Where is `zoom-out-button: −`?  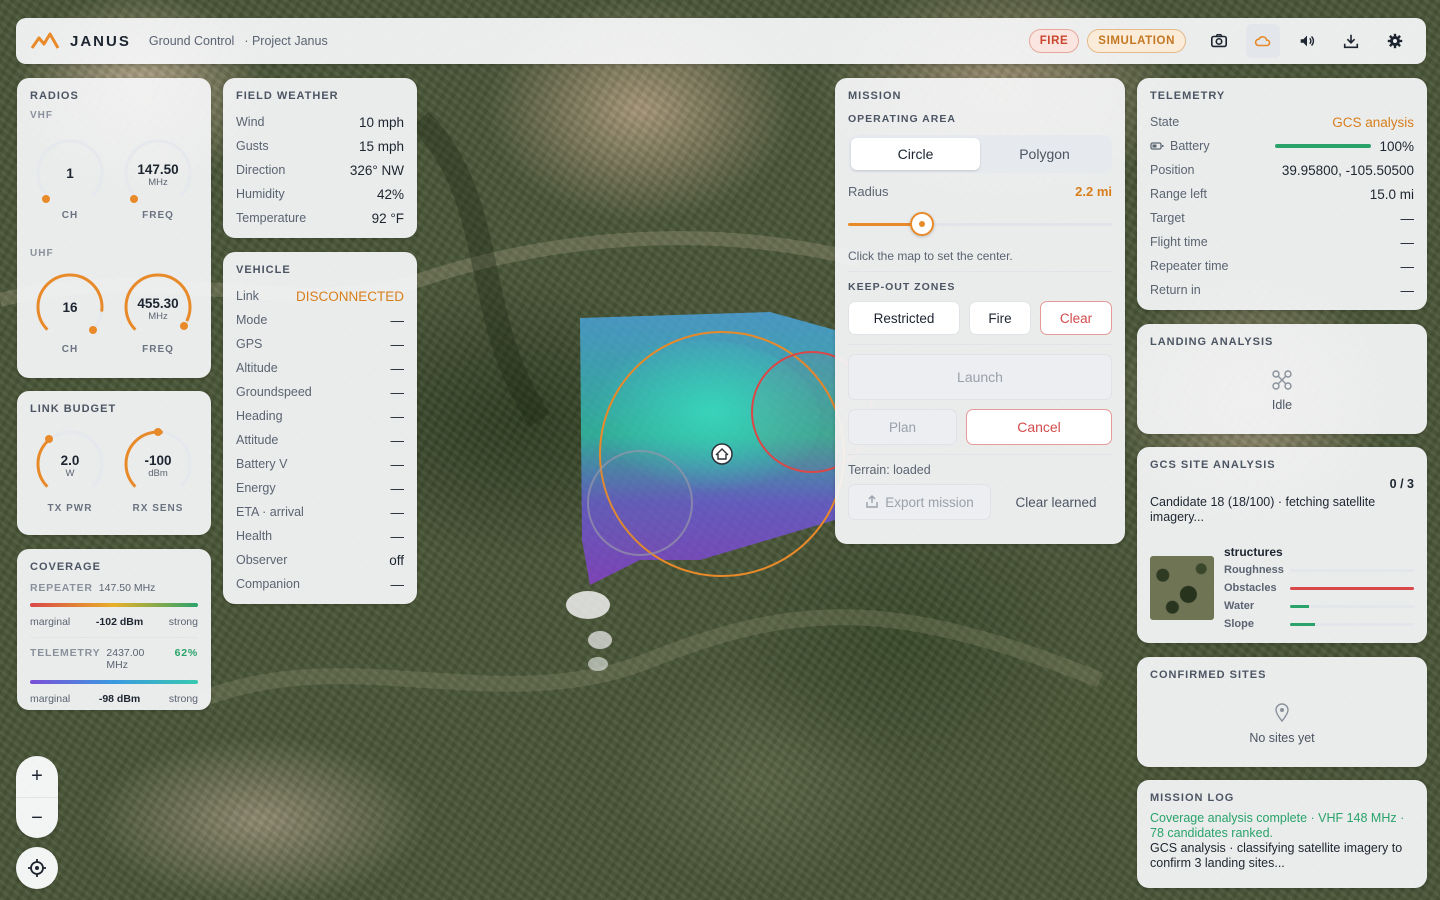
zoom-out-button: − is located at coordinates (37, 817).